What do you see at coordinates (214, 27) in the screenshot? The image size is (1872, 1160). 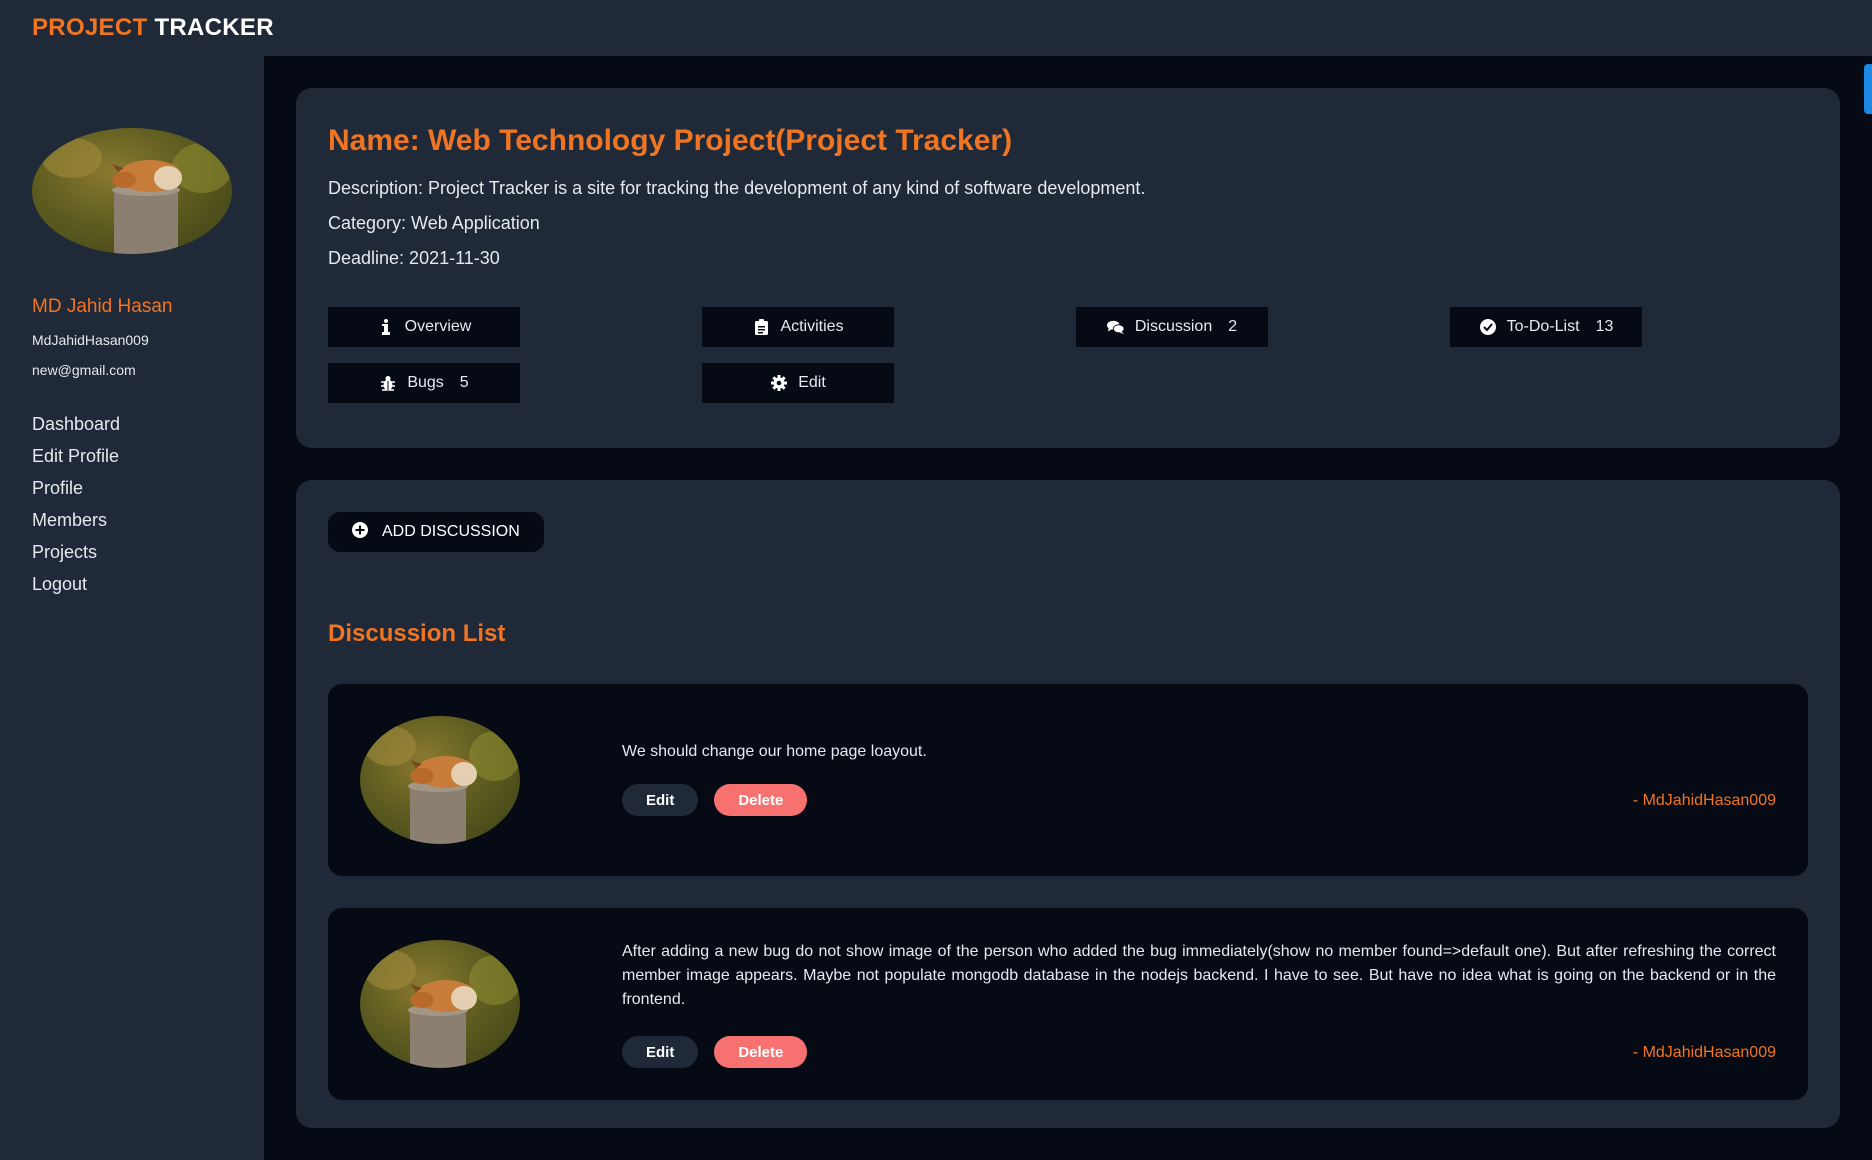 I see `brand-part-tracker: TRACKER` at bounding box center [214, 27].